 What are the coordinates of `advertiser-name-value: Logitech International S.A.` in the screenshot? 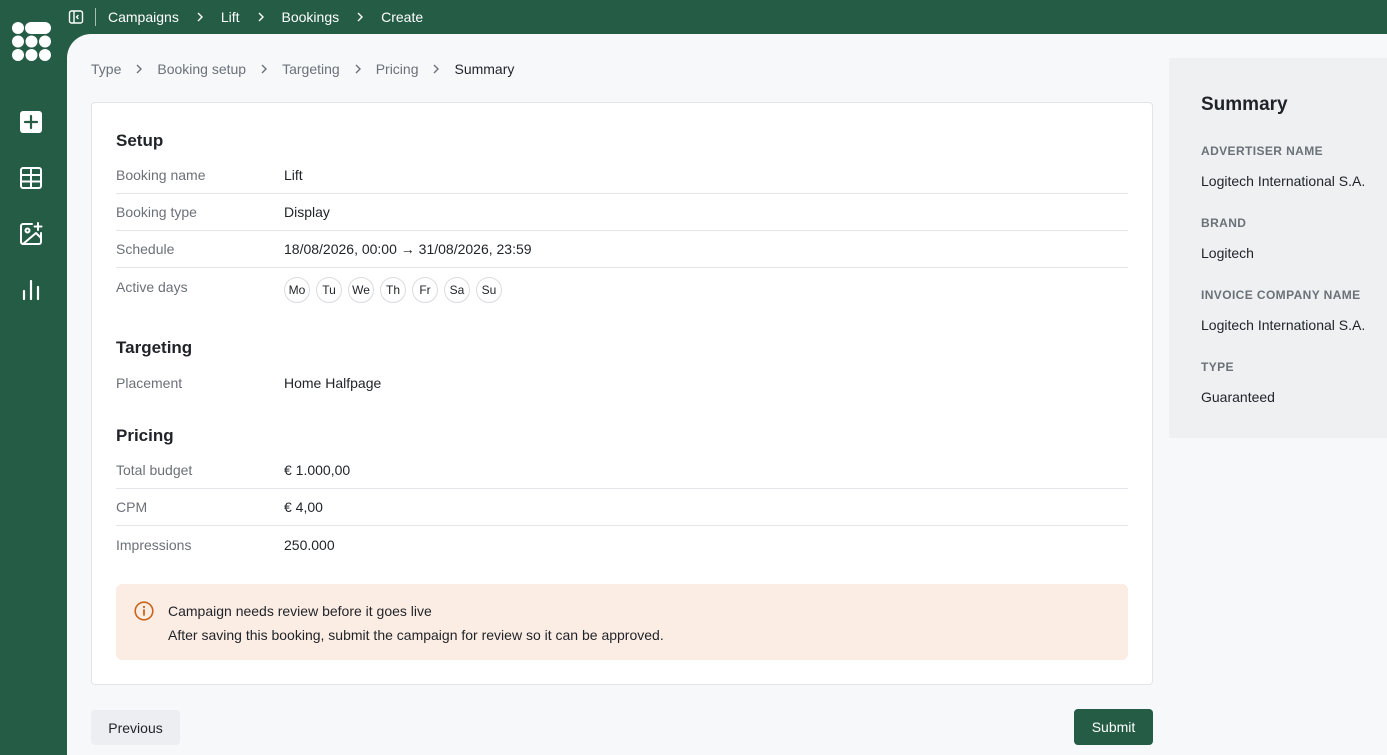 It's located at (1283, 181).